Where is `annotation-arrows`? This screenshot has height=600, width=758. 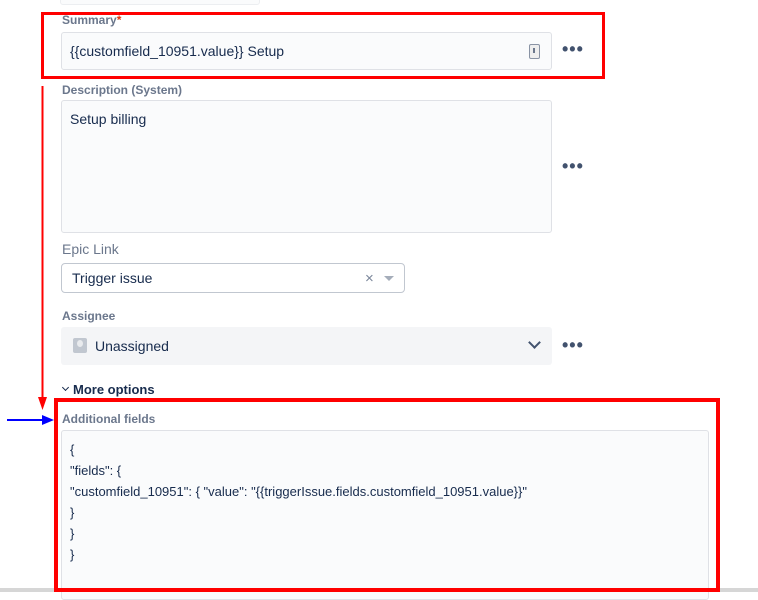 annotation-arrows is located at coordinates (30, 255).